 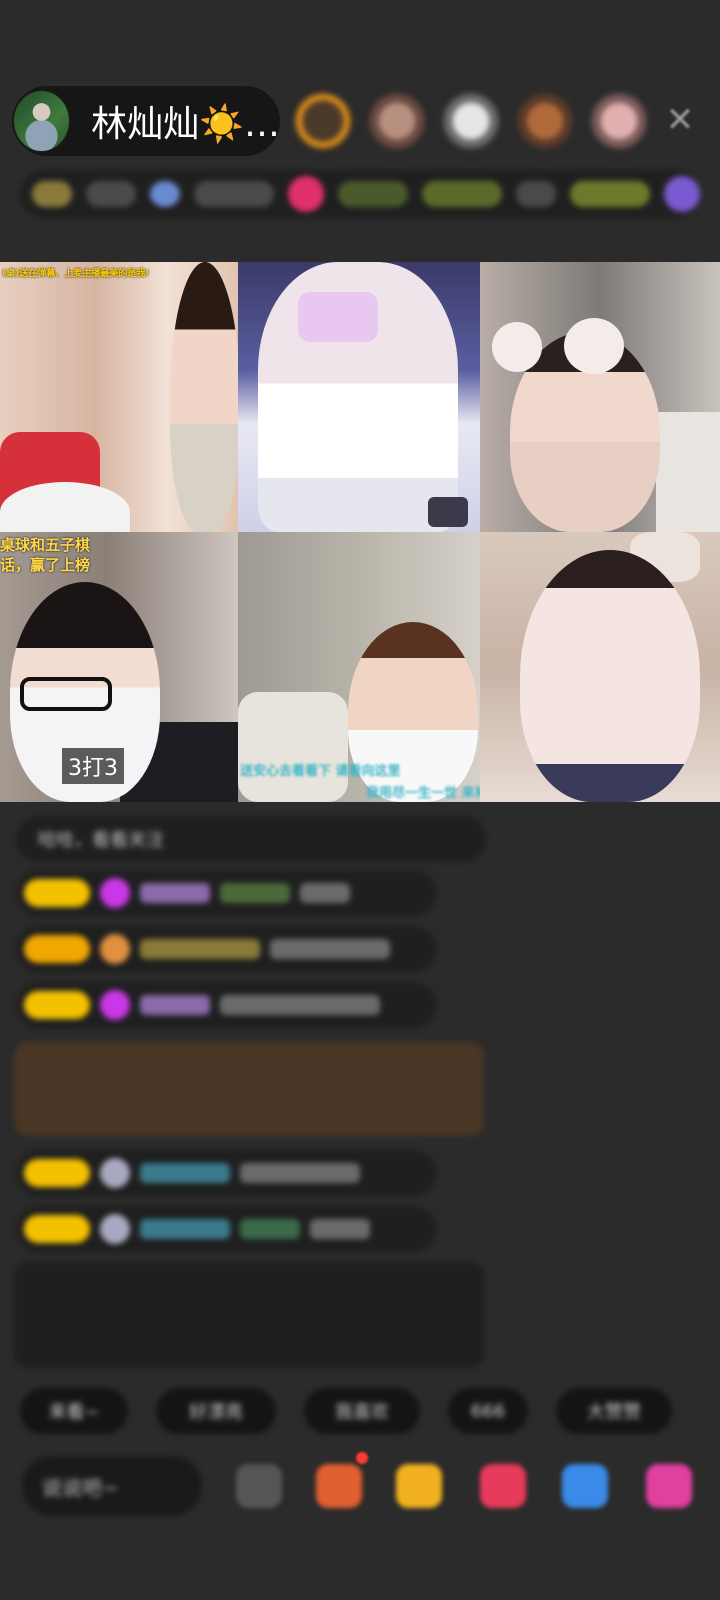 What do you see at coordinates (339, 1486) in the screenshot?
I see `gift-box-icon` at bounding box center [339, 1486].